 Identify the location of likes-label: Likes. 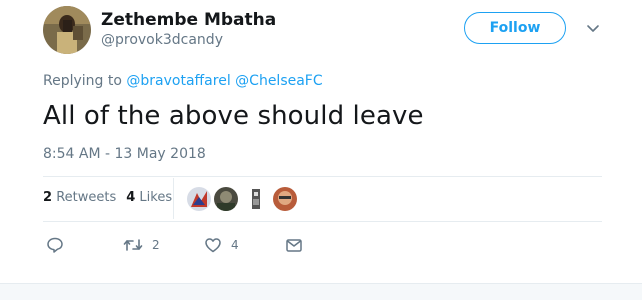
(156, 197).